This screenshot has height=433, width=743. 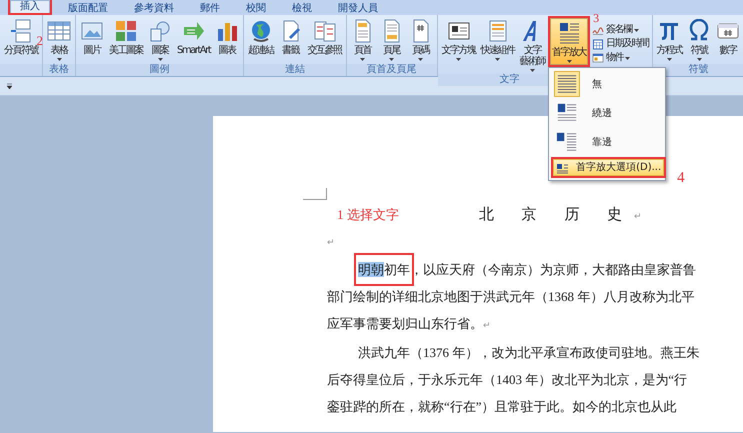 What do you see at coordinates (261, 37) in the screenshot?
I see `ribbon-button: 超連結` at bounding box center [261, 37].